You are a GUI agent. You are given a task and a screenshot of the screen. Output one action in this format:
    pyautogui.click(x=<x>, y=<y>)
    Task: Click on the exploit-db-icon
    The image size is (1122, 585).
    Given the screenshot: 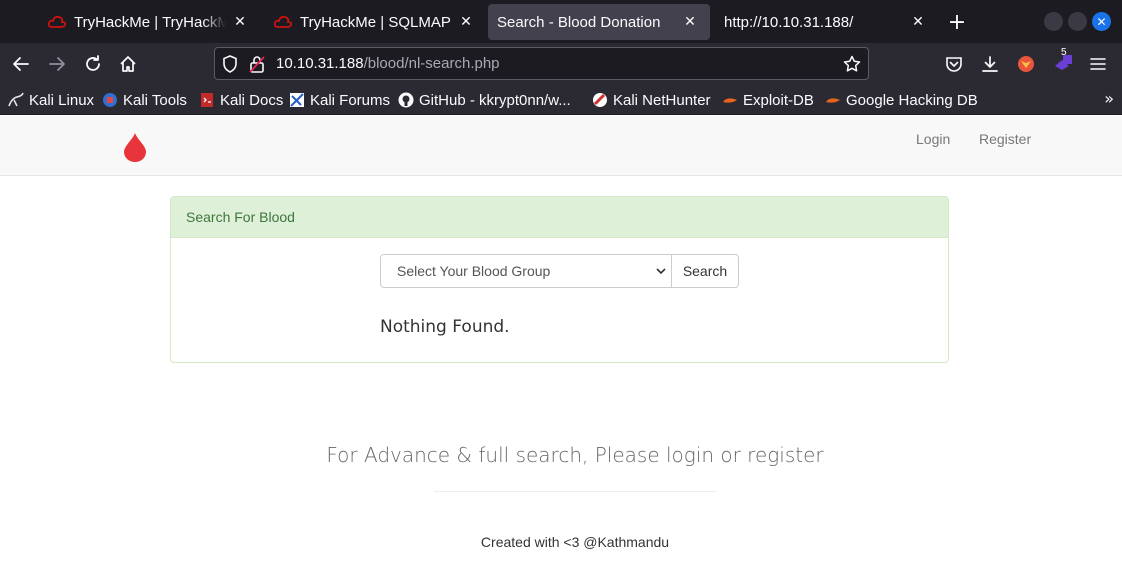 What is the action you would take?
    pyautogui.click(x=730, y=100)
    